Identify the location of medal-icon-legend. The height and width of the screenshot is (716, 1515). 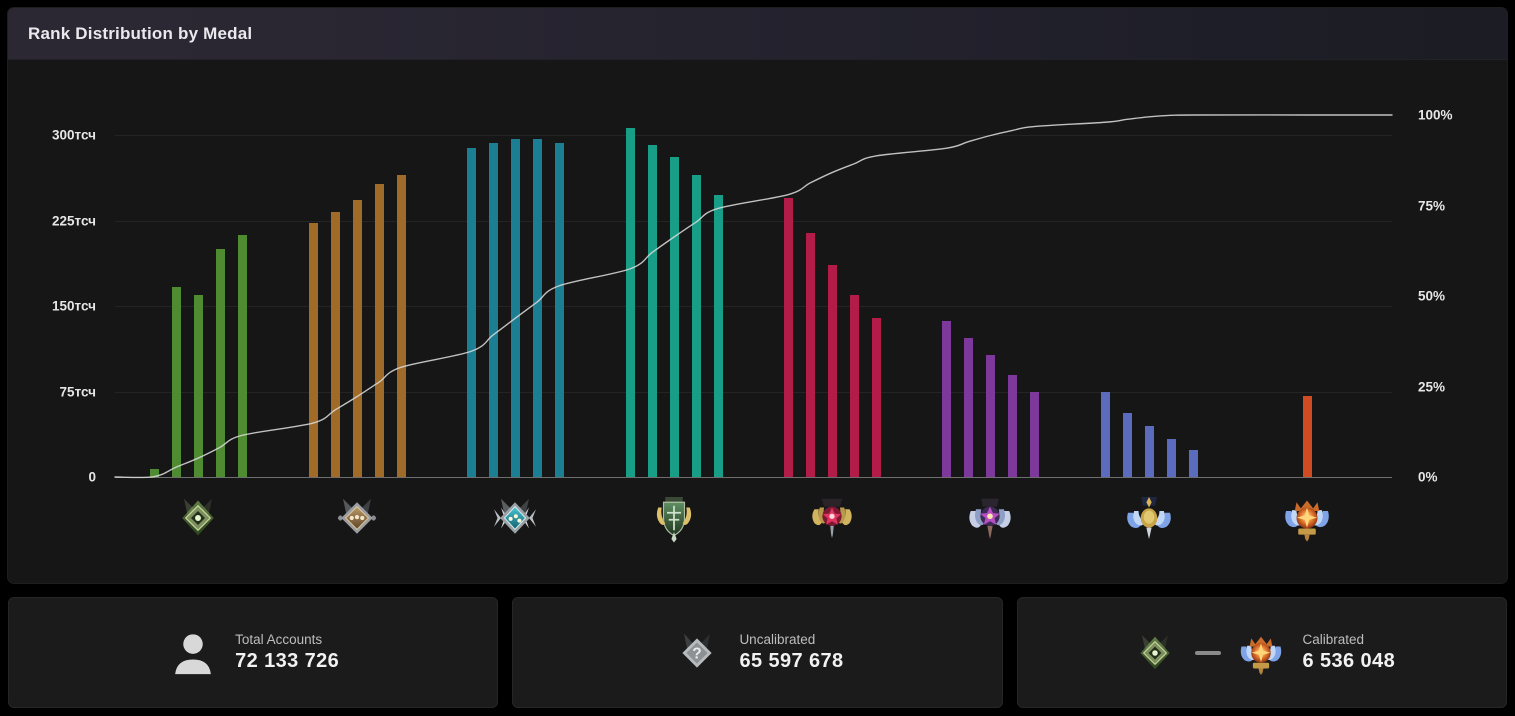
(832, 518).